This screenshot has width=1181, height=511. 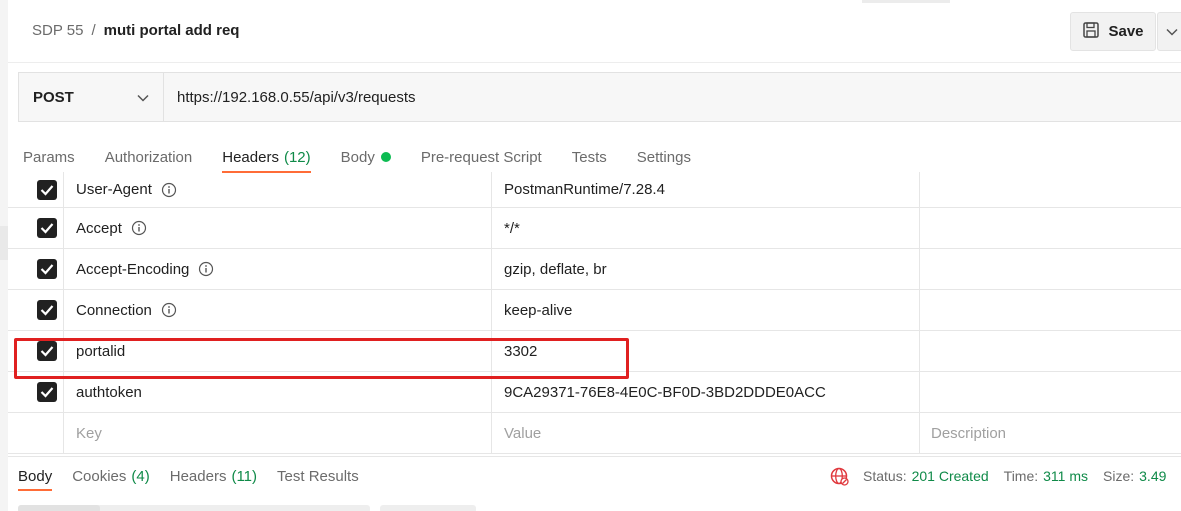 What do you see at coordinates (1152, 476) in the screenshot?
I see `size-value: 3.49` at bounding box center [1152, 476].